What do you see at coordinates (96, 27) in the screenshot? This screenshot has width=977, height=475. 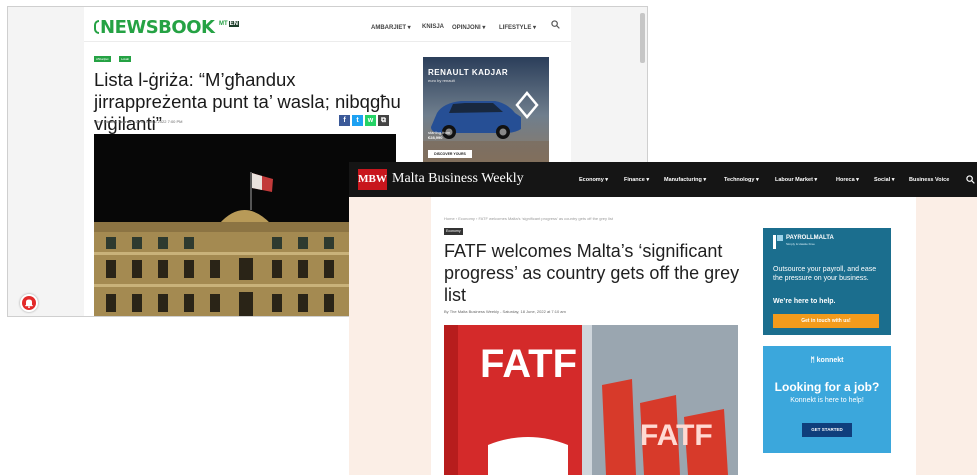 I see `logo-mark-icon` at bounding box center [96, 27].